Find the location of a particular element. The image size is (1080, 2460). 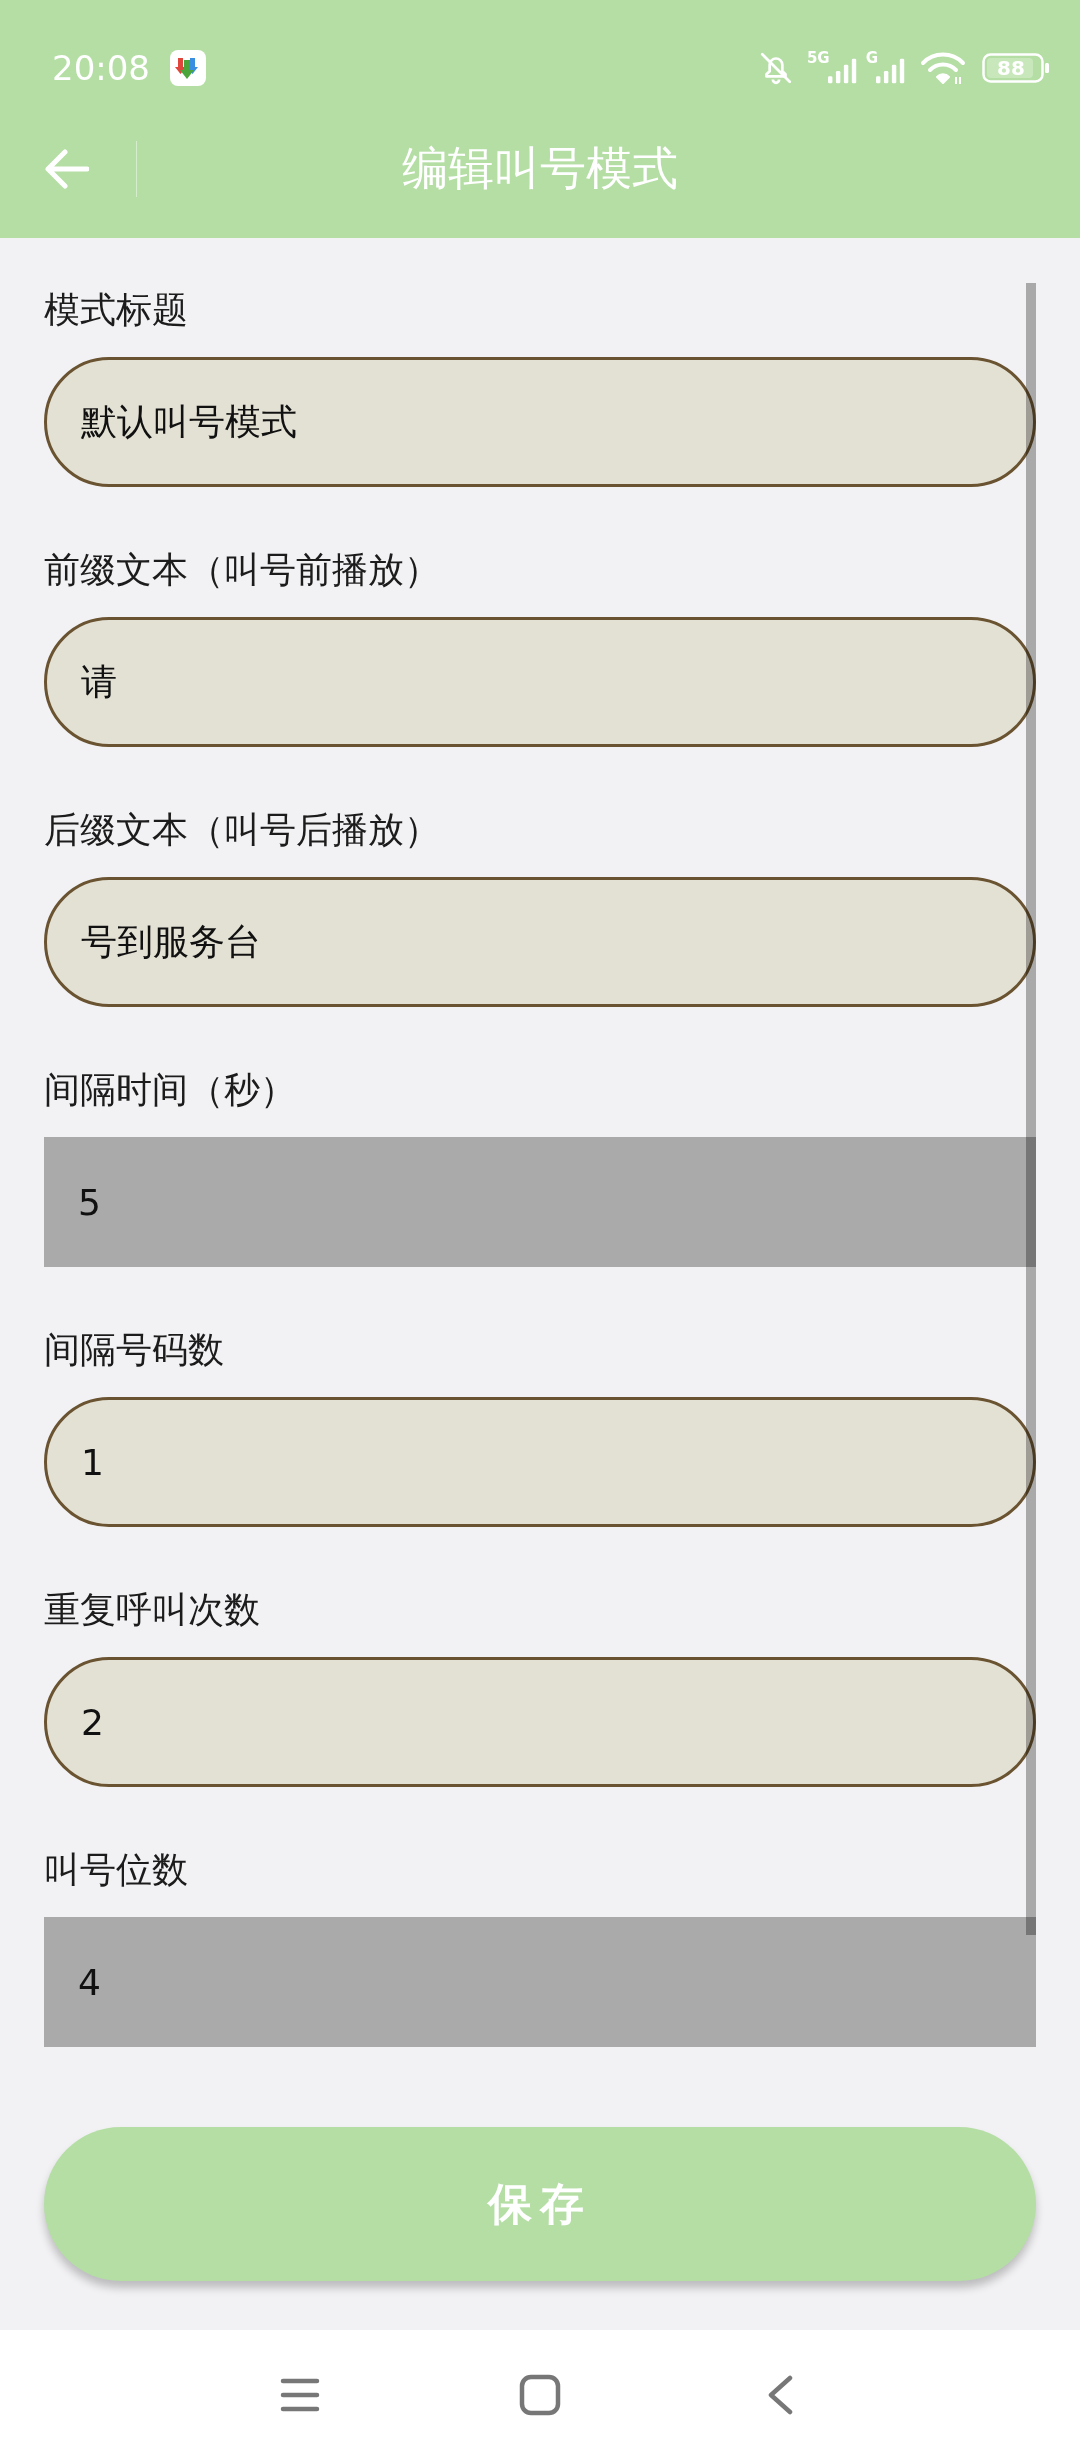

field-label: 重复呼叫次数 is located at coordinates (152, 1610).